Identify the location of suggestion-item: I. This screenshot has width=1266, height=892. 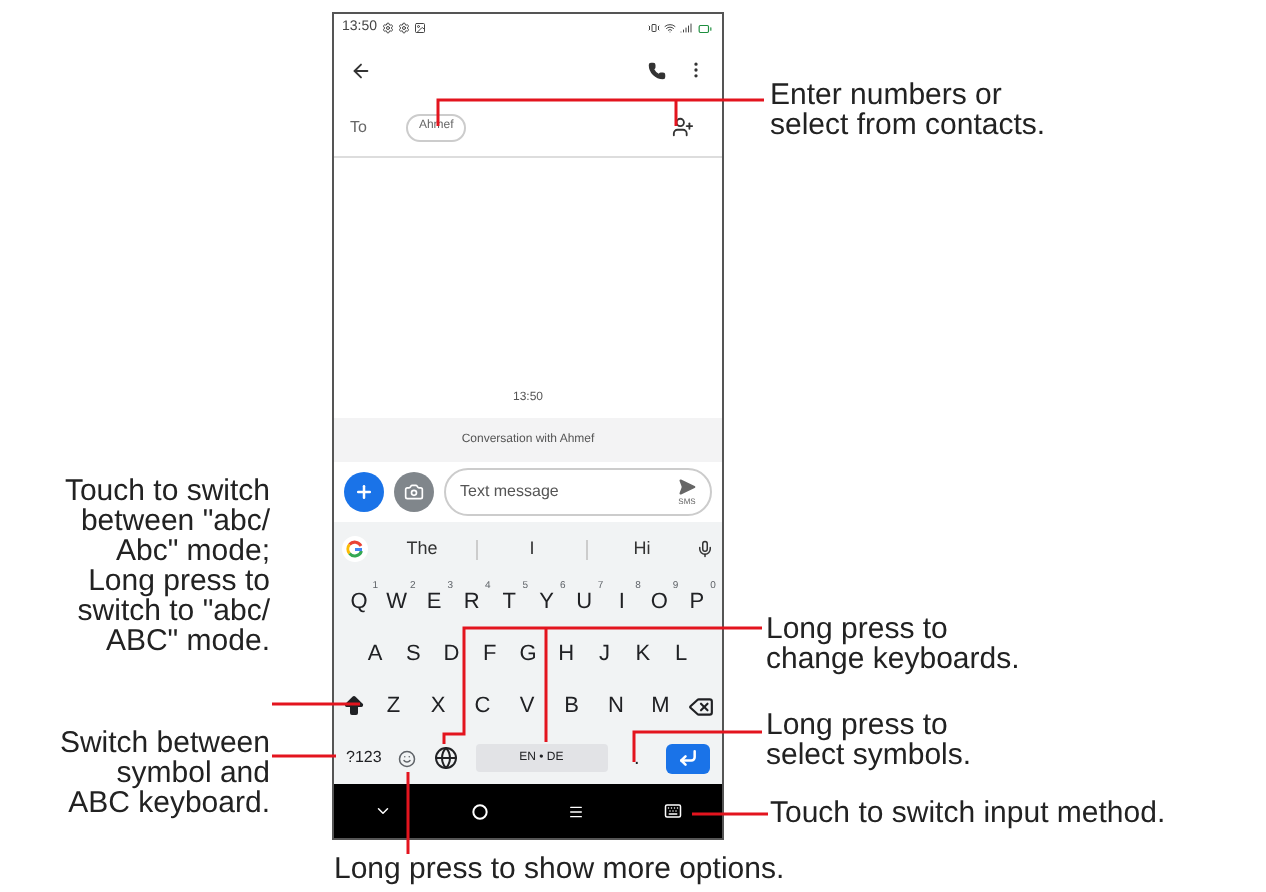
(532, 549).